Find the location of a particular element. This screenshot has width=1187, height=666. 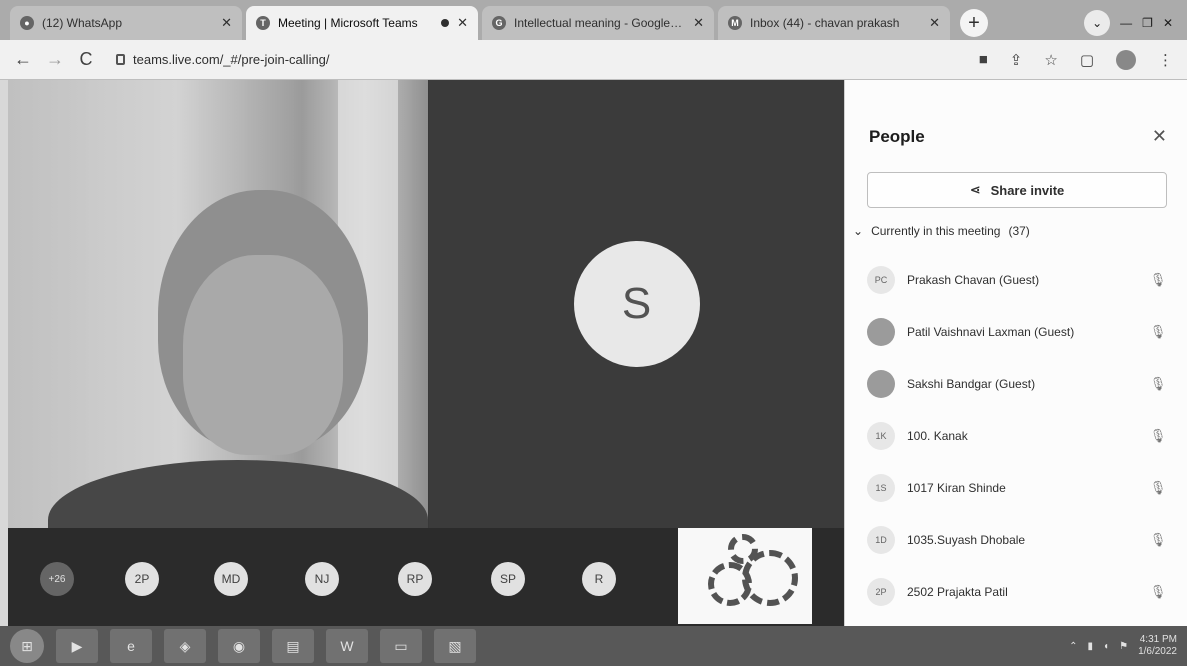

taskbar-clock: 4:31 PM 1/6/2022 is located at coordinates (1157, 646).